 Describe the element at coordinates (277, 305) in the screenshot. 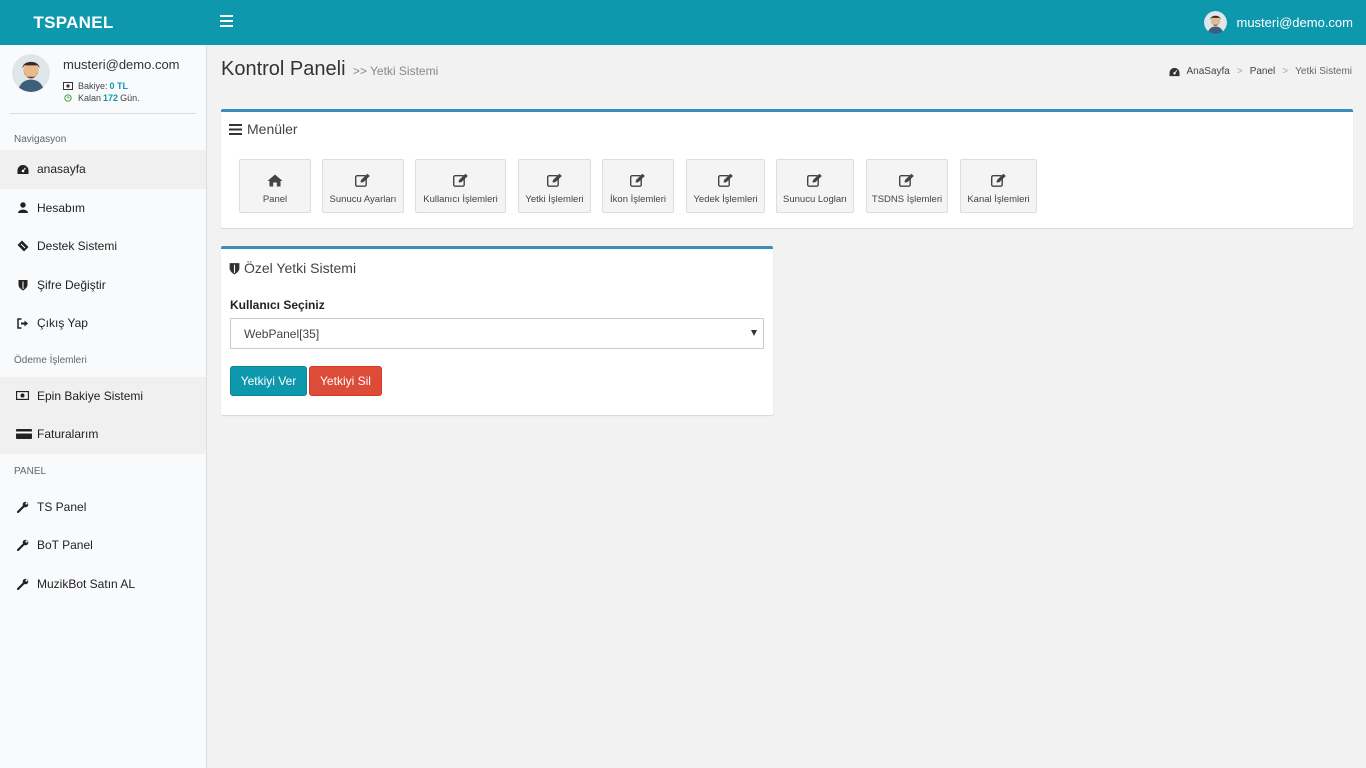

I see `user-select-label: Kullanıcı Seçiniz` at that location.